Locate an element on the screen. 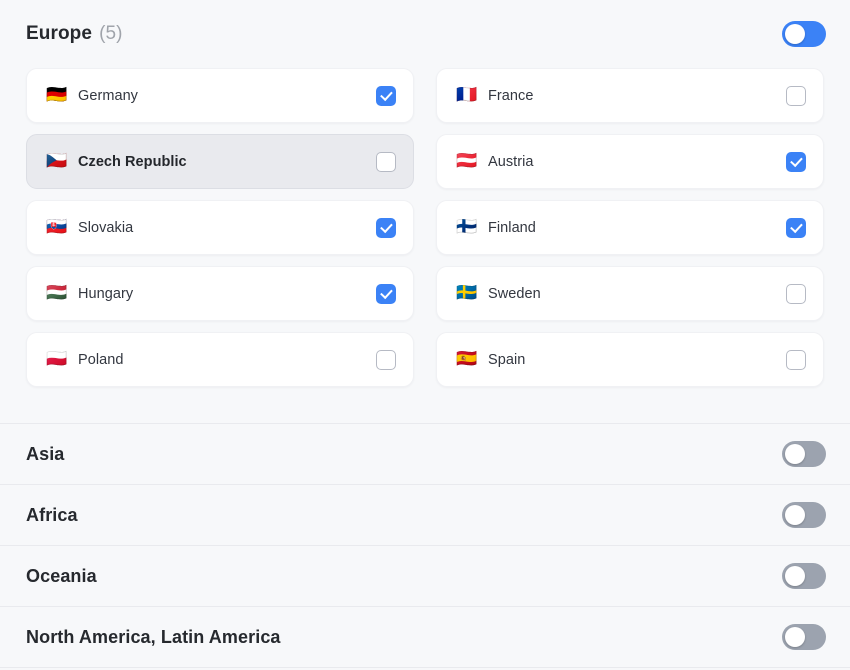  bottom-divider is located at coordinates (425, 667).